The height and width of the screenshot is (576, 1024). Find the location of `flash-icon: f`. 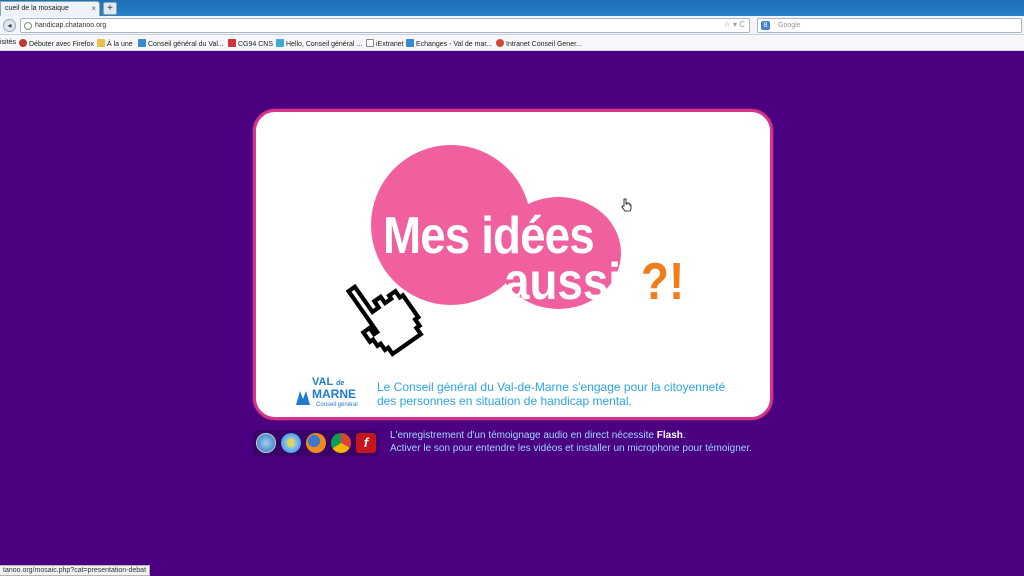

flash-icon: f is located at coordinates (366, 443).